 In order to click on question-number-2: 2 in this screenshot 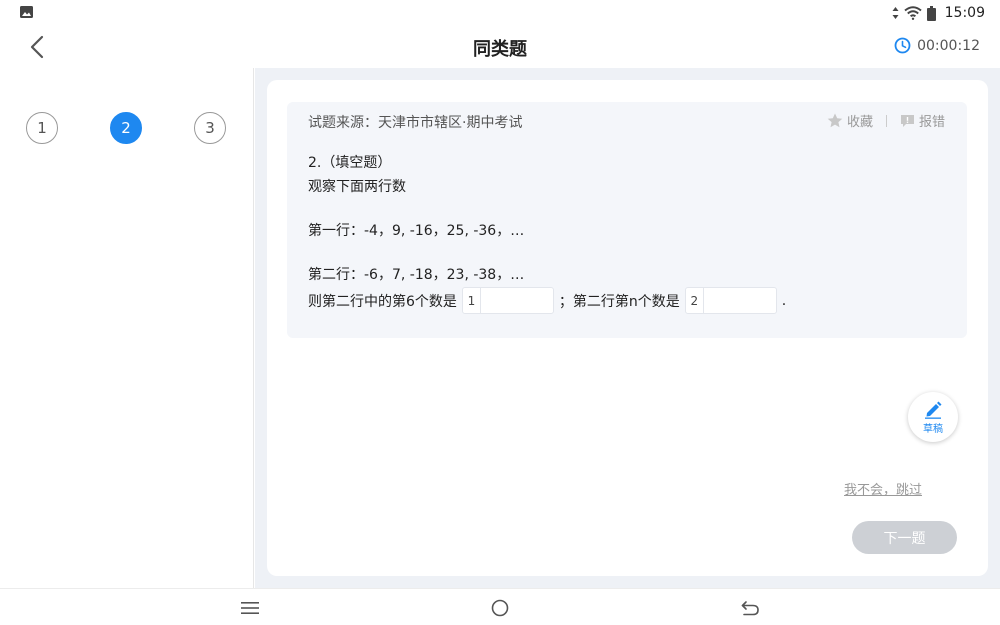, I will do `click(126, 128)`.